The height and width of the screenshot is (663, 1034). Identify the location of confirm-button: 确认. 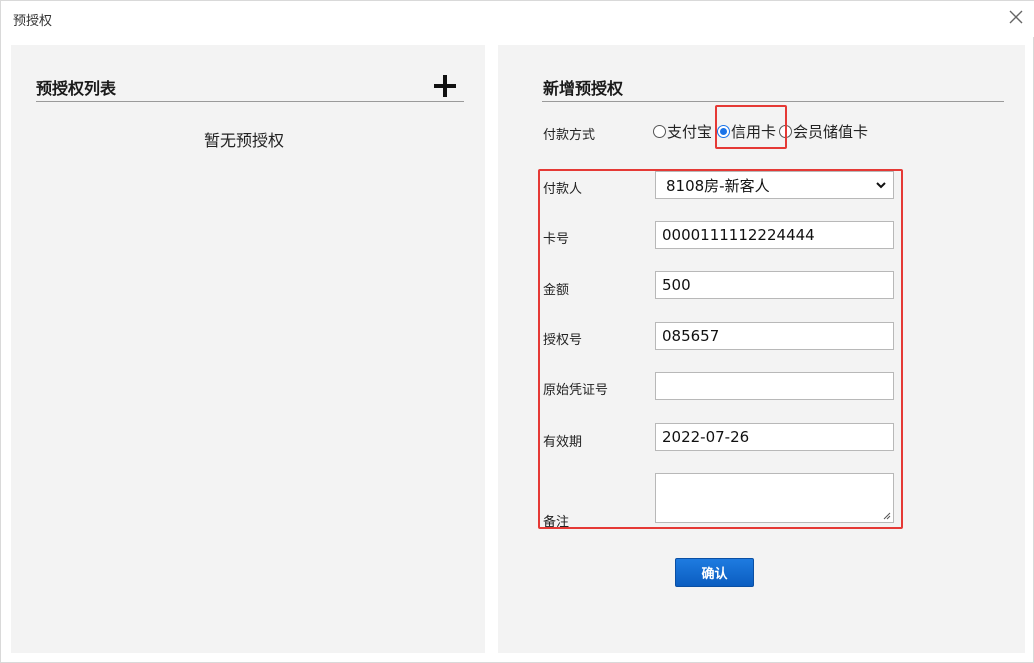
(714, 572).